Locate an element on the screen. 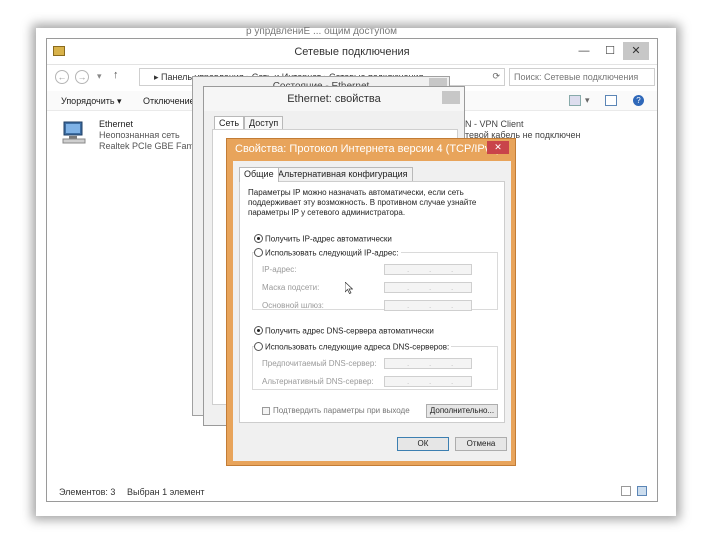 The image size is (704, 544). minimize-button: — is located at coordinates (584, 51).